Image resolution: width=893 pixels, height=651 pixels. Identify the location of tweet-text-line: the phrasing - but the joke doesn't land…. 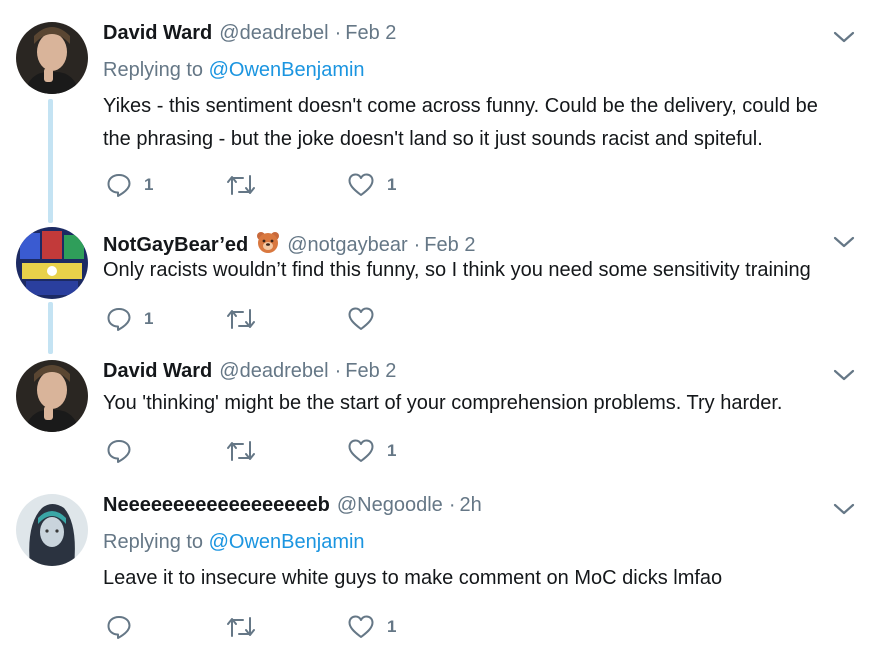
(433, 139).